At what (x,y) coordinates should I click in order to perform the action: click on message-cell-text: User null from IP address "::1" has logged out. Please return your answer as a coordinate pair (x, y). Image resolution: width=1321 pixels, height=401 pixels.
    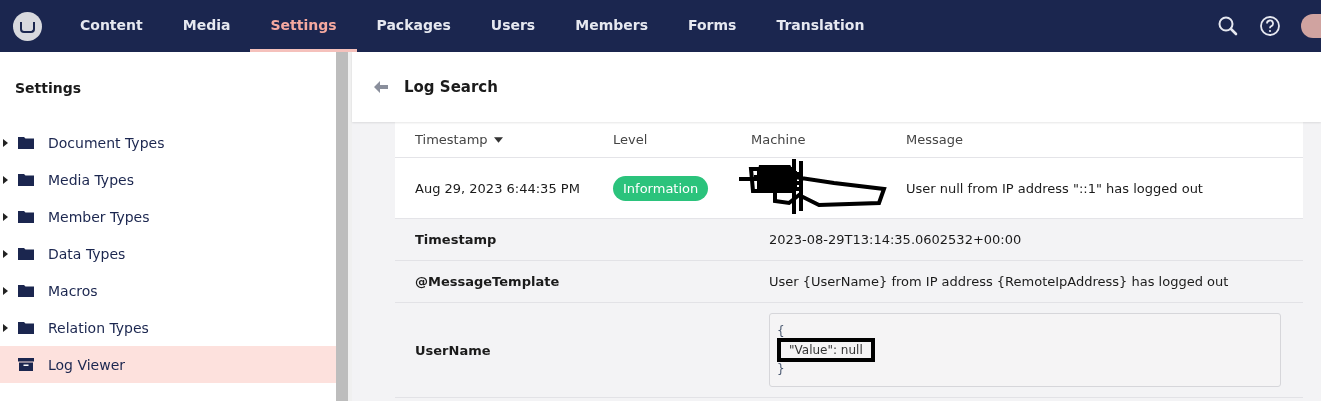
    Looking at the image, I should click on (1055, 188).